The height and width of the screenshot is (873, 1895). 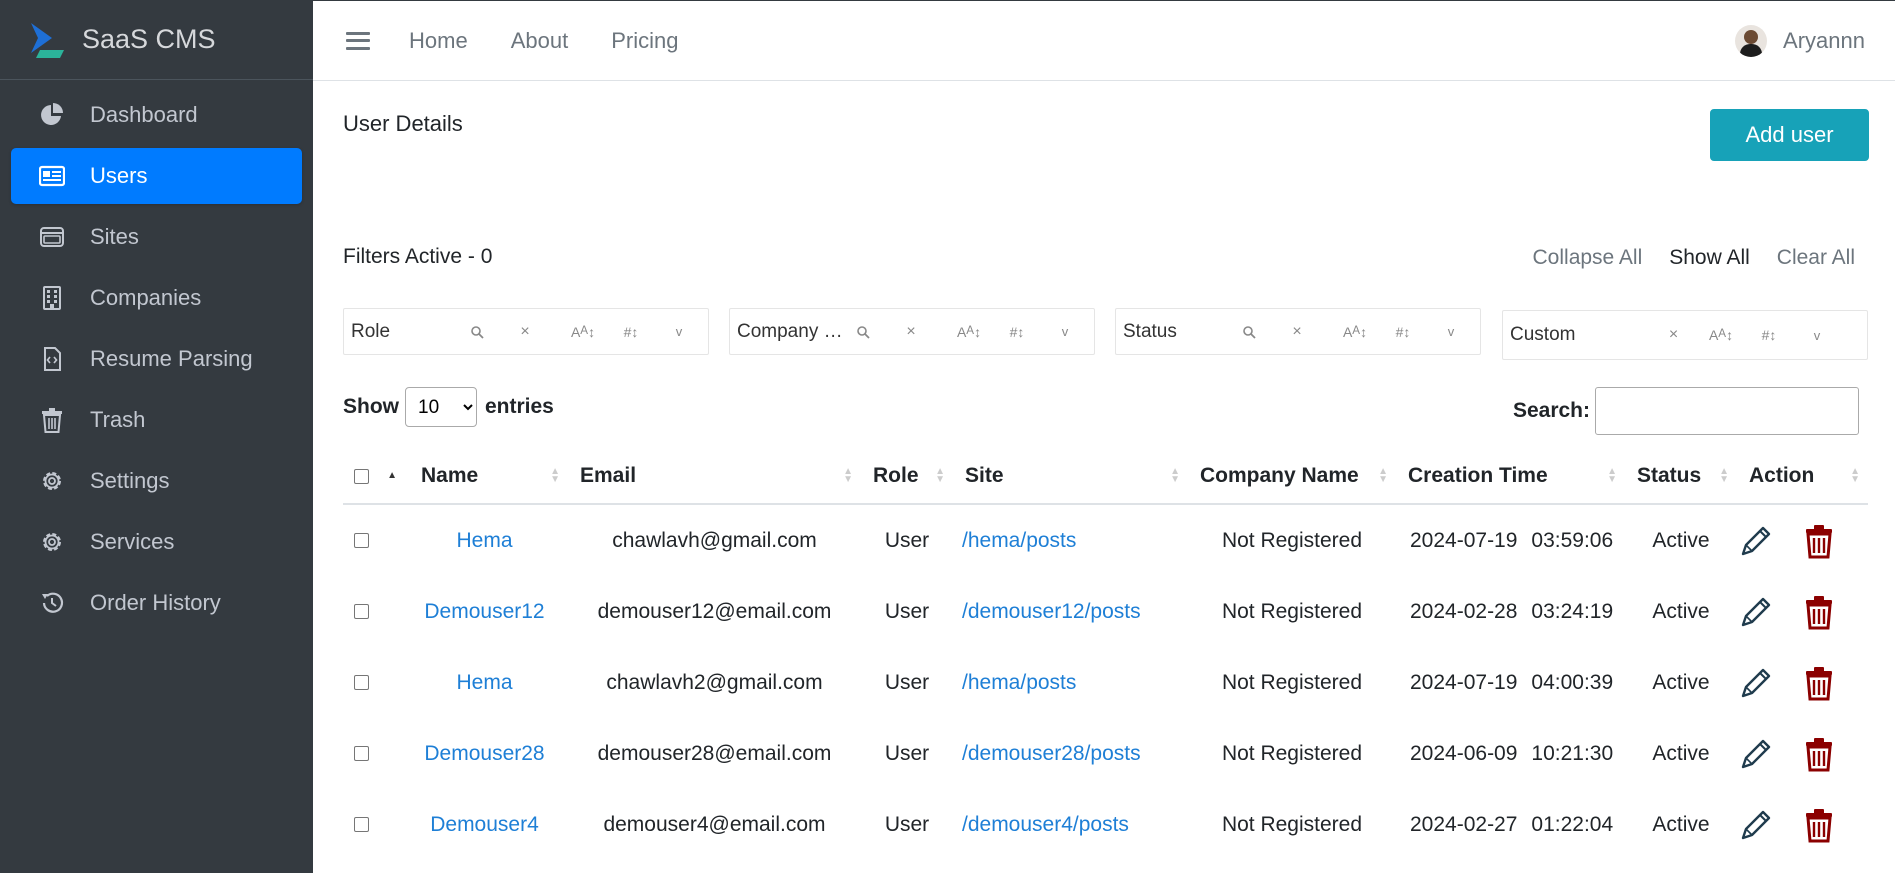 What do you see at coordinates (1045, 825) in the screenshot?
I see `user-site-link: /demouser4/posts` at bounding box center [1045, 825].